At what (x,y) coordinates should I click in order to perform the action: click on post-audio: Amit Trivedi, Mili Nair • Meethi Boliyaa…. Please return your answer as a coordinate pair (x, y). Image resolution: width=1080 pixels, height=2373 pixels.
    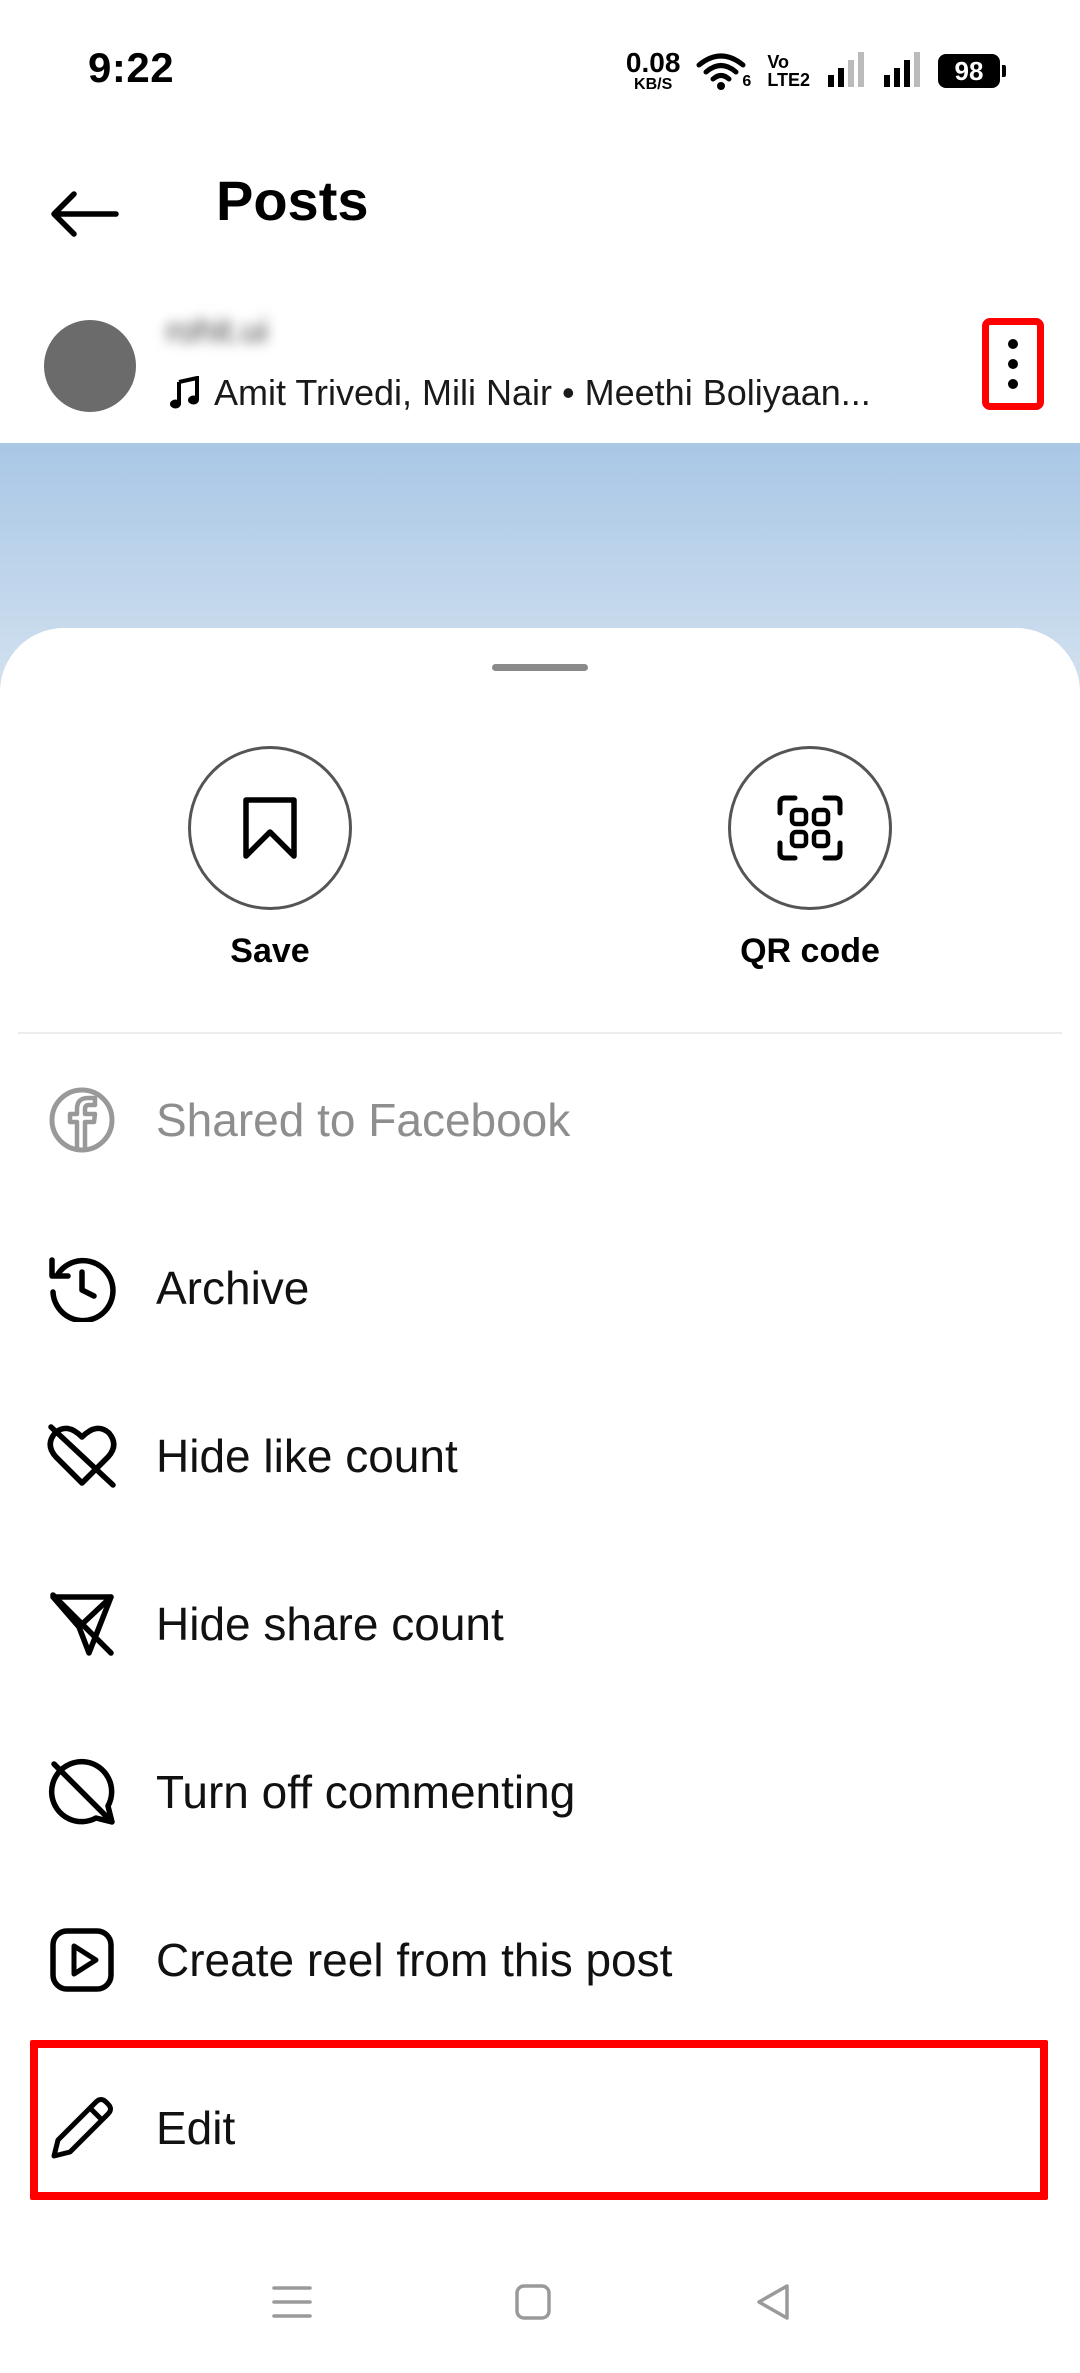
    Looking at the image, I should click on (520, 393).